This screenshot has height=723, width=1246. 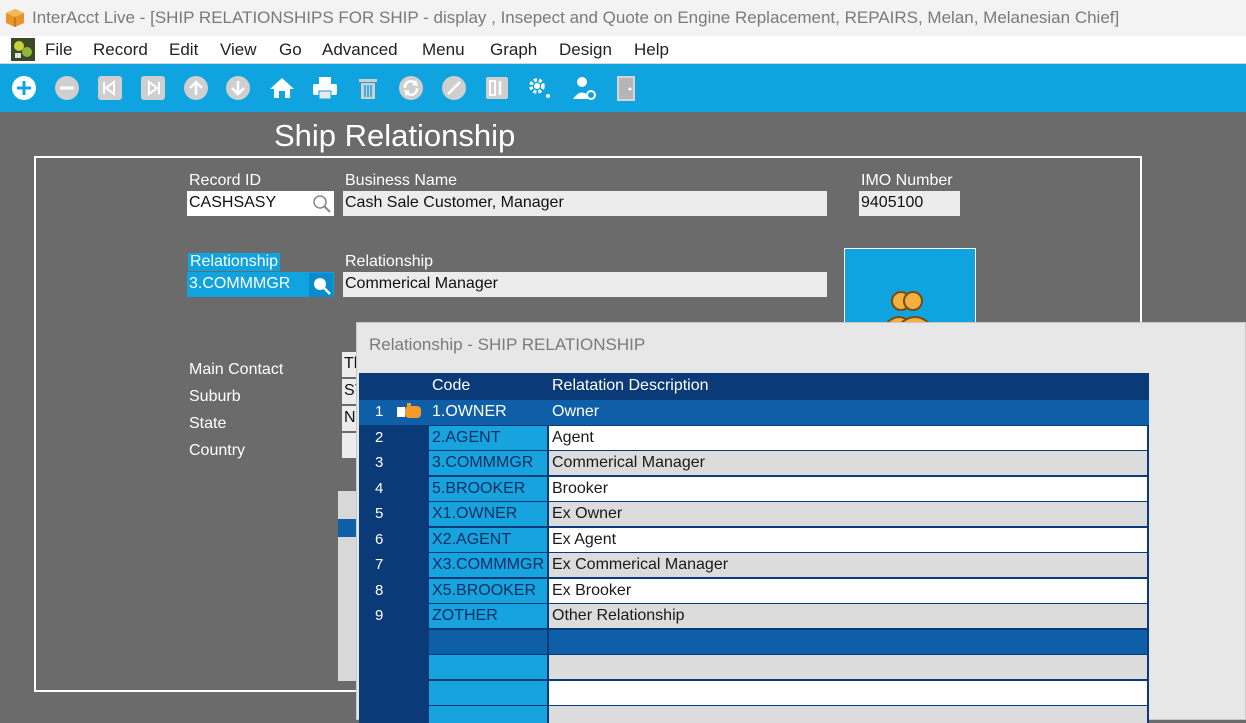 I want to click on table-row: 1 1.OWNER Owner, so click(x=754, y=412).